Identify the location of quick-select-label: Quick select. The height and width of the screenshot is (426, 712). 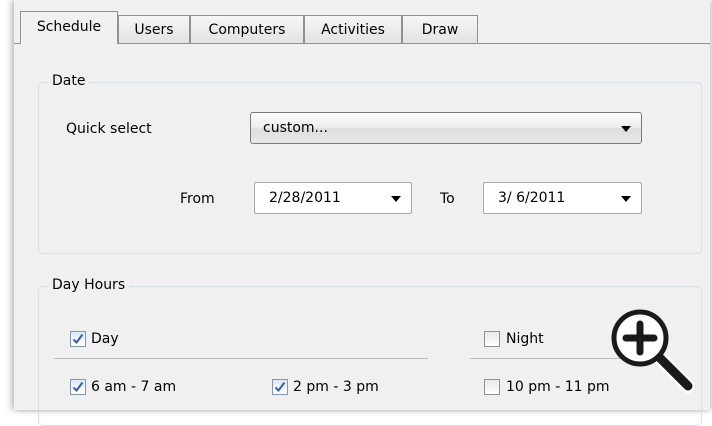
(109, 129).